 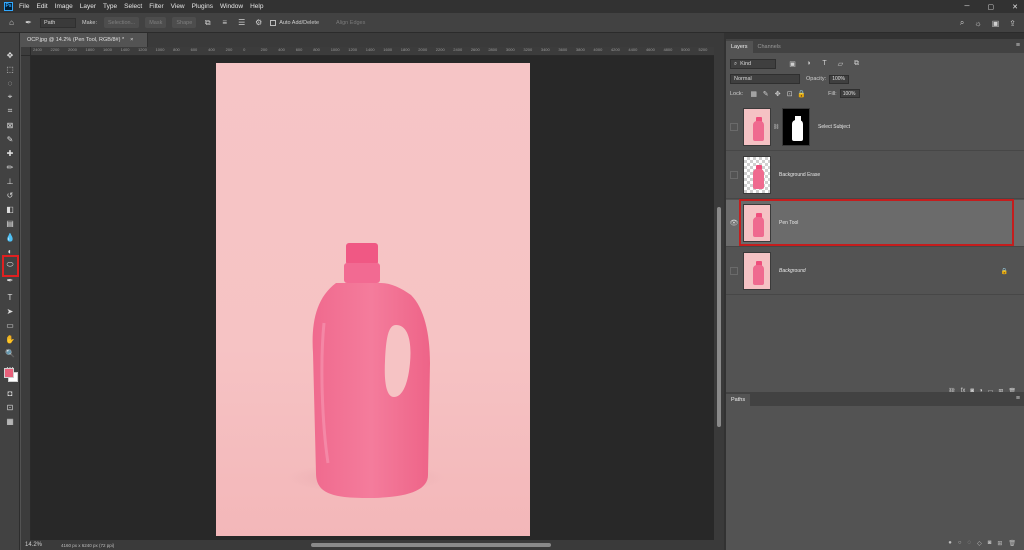 What do you see at coordinates (10, 421) in the screenshot?
I see `artboard-icon: ▦` at bounding box center [10, 421].